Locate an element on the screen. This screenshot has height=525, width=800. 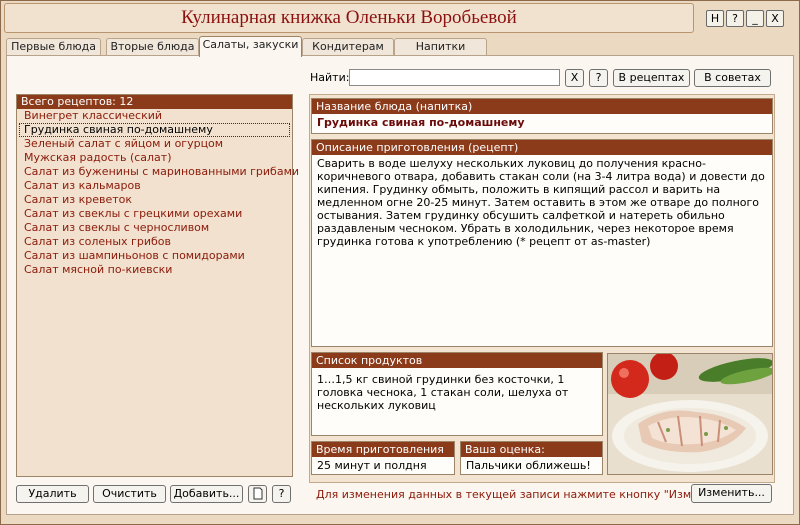
list-item: Салат из свеклы с грецкими орехами is located at coordinates (154, 214).